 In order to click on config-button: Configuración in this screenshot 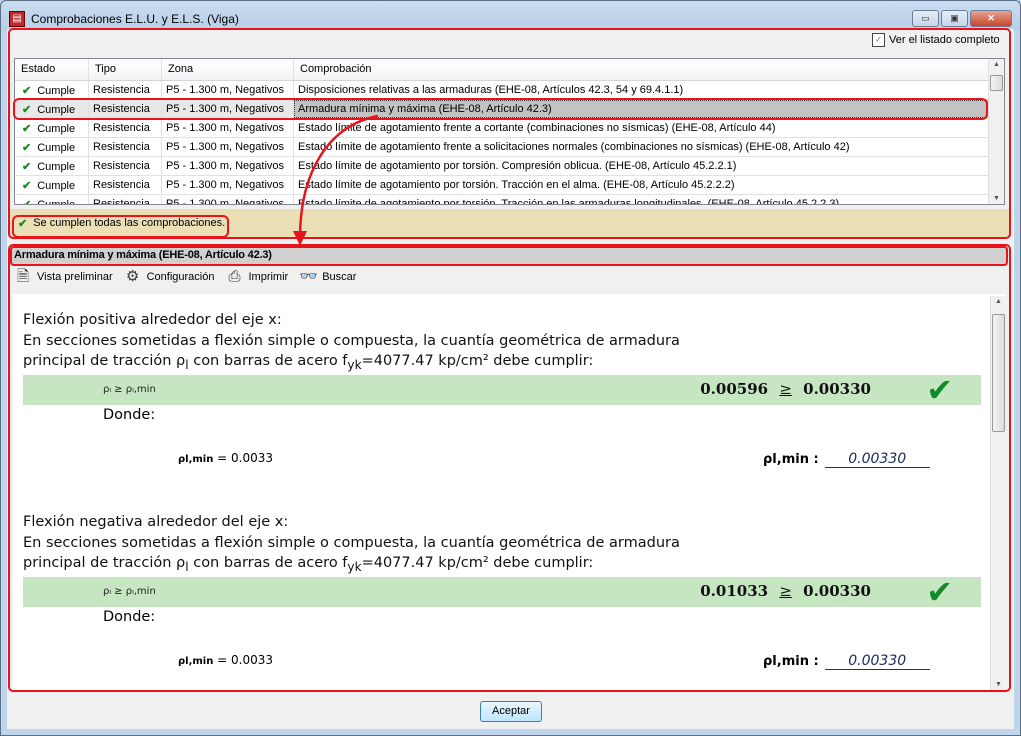, I will do `click(181, 277)`.